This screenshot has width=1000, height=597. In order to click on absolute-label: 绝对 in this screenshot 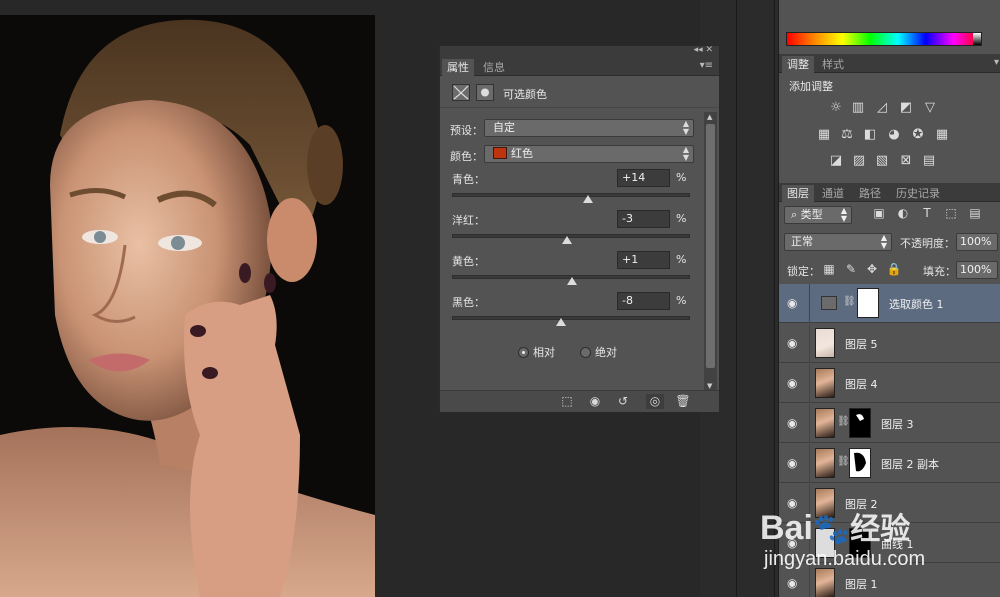, I will do `click(606, 352)`.